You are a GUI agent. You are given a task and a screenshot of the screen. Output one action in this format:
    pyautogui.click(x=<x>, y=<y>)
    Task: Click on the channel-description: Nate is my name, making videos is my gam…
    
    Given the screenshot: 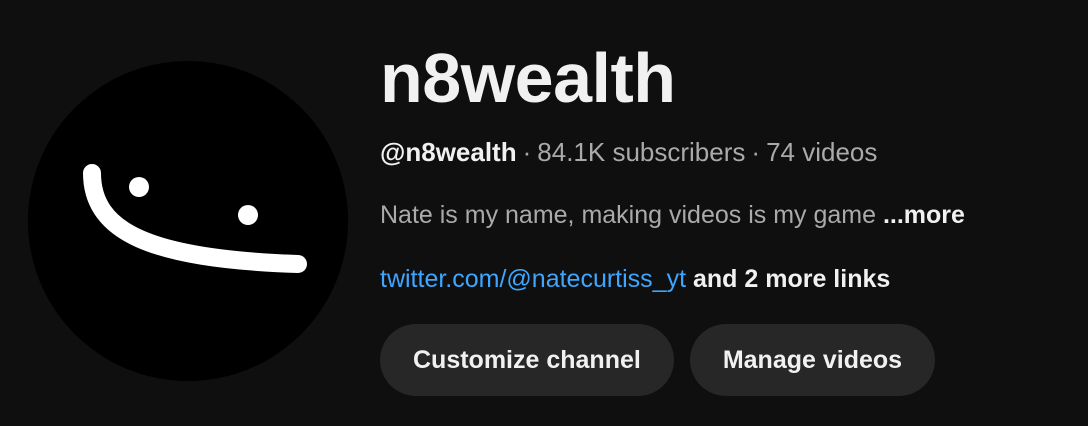 What is the action you would take?
    pyautogui.click(x=672, y=215)
    